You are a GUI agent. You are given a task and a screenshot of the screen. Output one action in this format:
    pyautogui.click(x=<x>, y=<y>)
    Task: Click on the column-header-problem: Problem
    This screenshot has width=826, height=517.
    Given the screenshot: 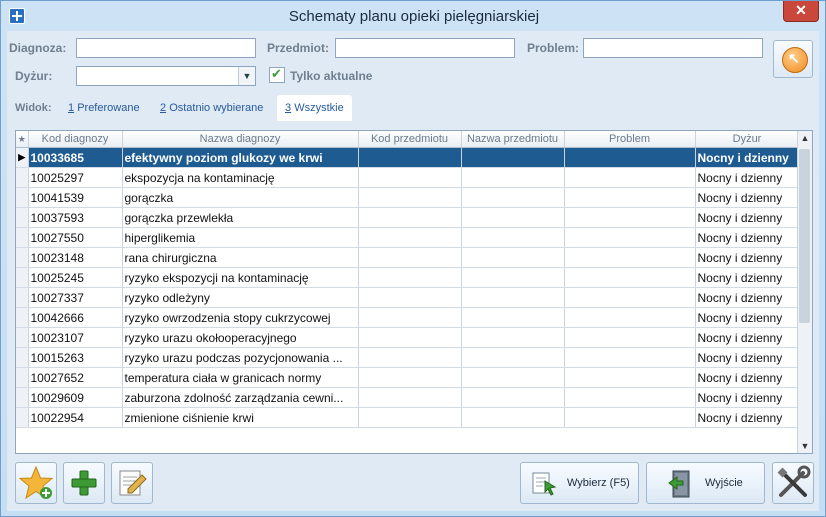 What is the action you would take?
    pyautogui.click(x=630, y=139)
    